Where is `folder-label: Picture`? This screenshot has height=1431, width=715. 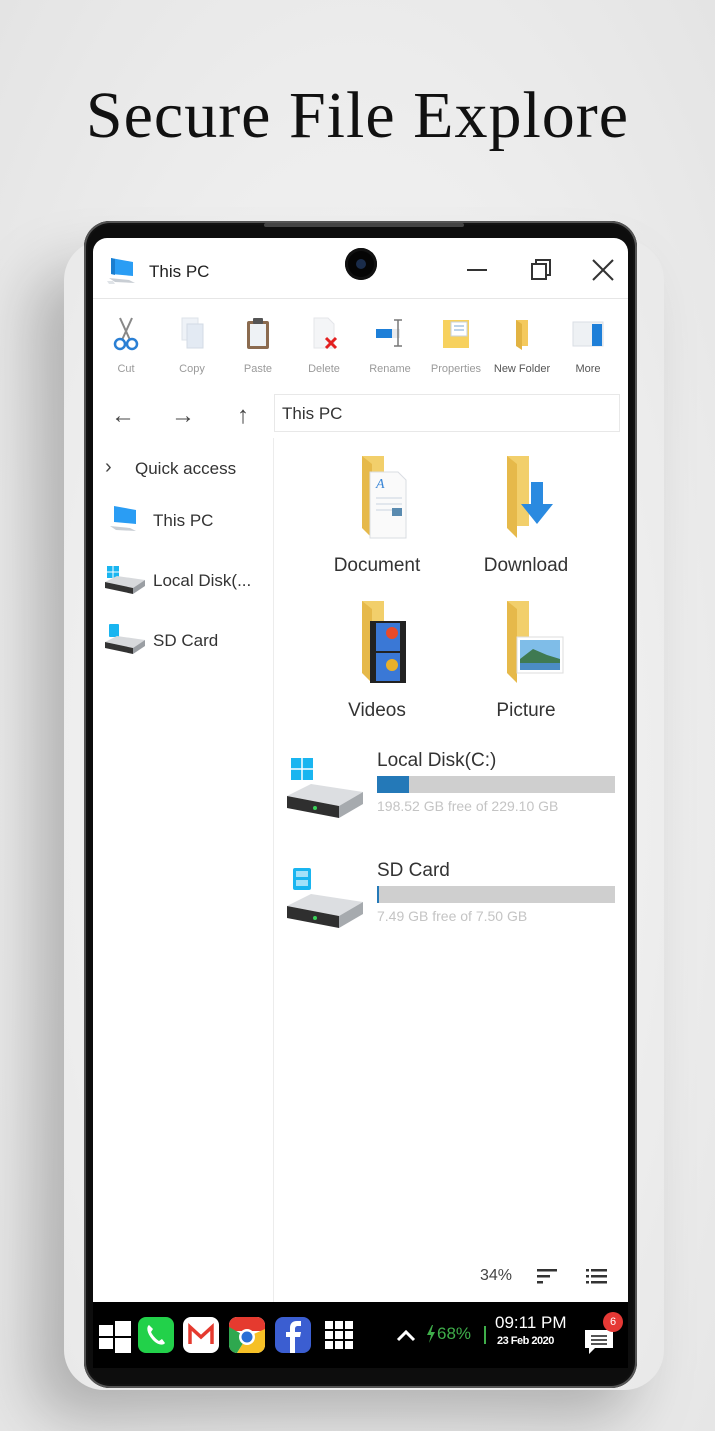
folder-label: Picture is located at coordinates (526, 710).